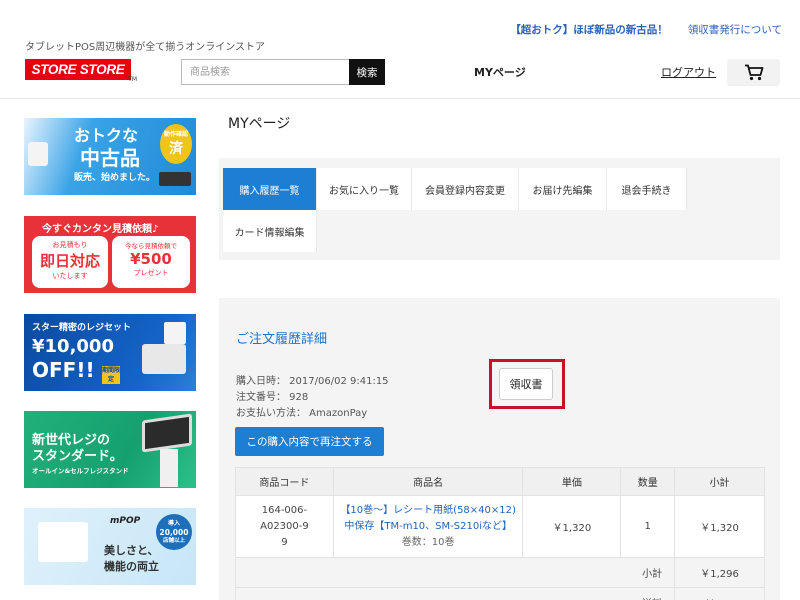 The image size is (800, 600). What do you see at coordinates (367, 72) in the screenshot?
I see `search-button: 検索` at bounding box center [367, 72].